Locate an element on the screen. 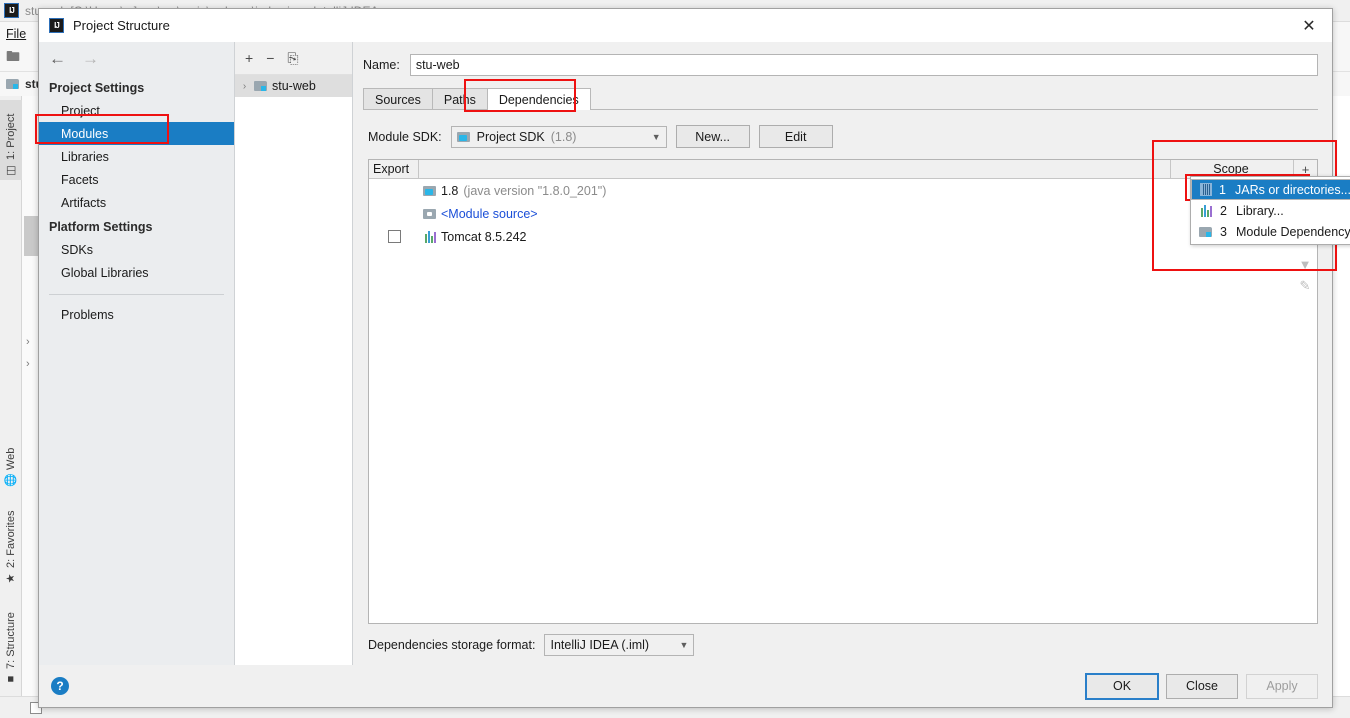 The image size is (1350, 718). table-row: <Module source> is located at coordinates (843, 213).